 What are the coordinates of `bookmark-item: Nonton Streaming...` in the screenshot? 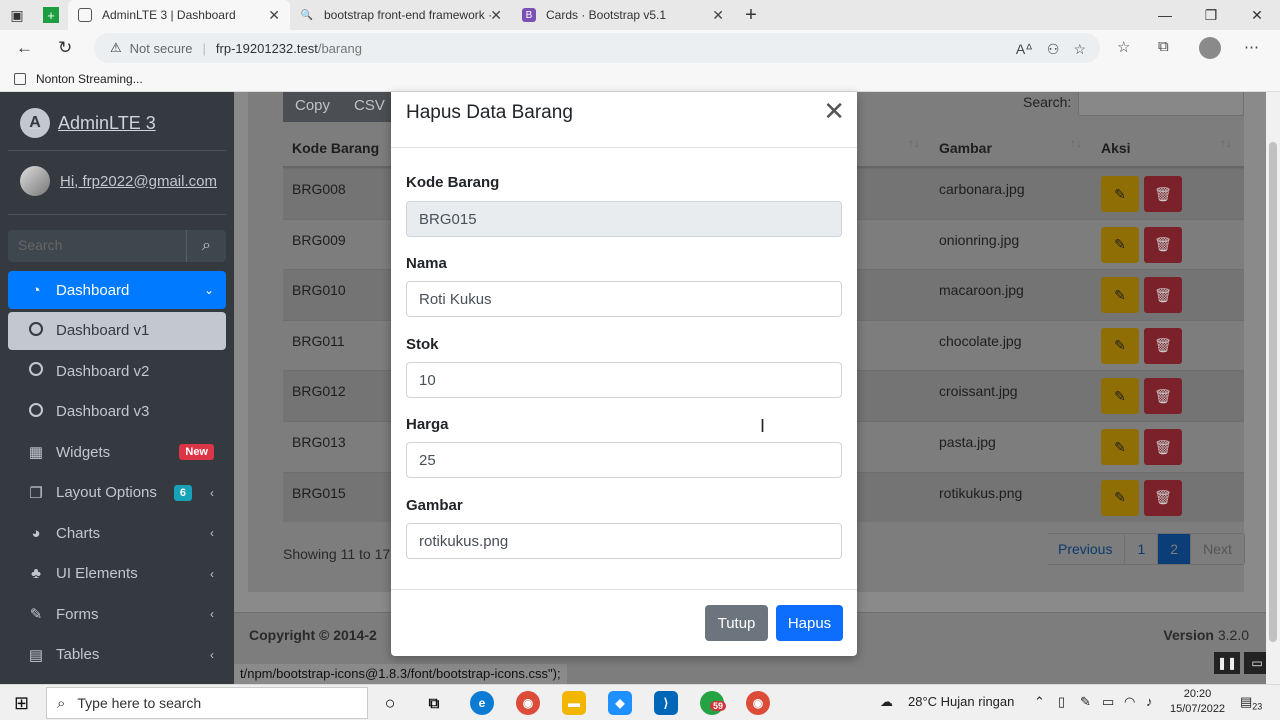 It's located at (89, 79).